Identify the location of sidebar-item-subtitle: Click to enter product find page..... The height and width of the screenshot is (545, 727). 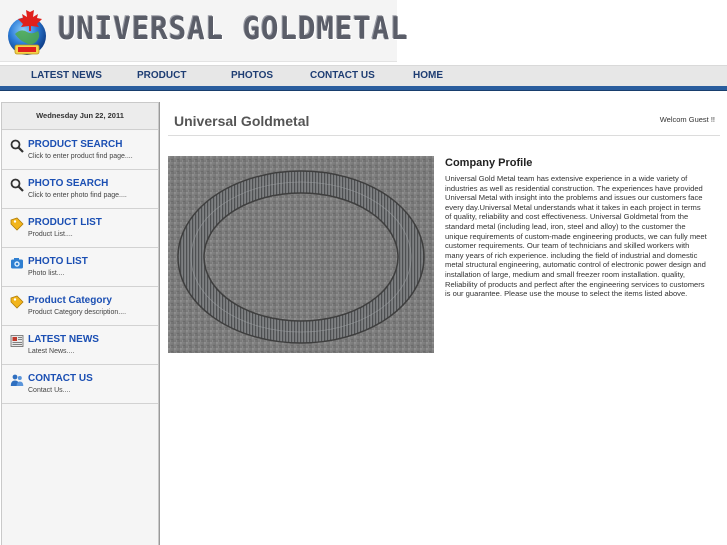
(80, 156).